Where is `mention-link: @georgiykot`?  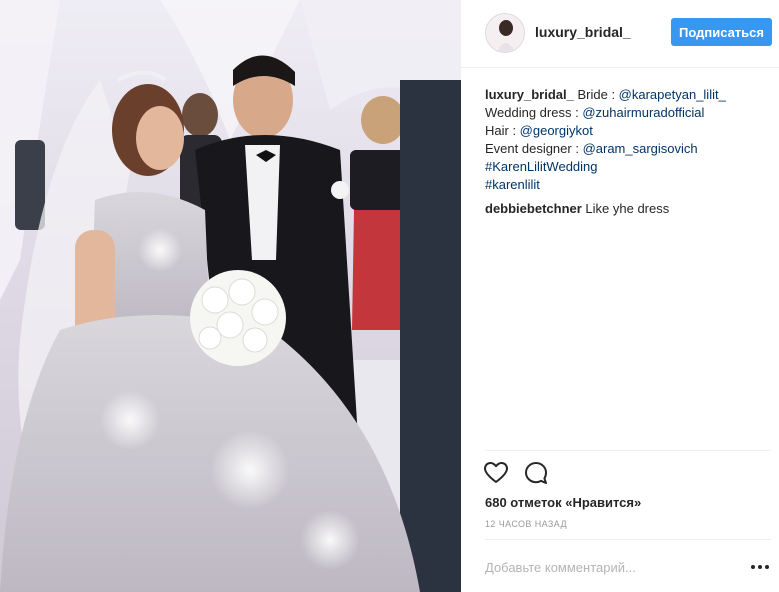 mention-link: @georgiykot is located at coordinates (556, 130).